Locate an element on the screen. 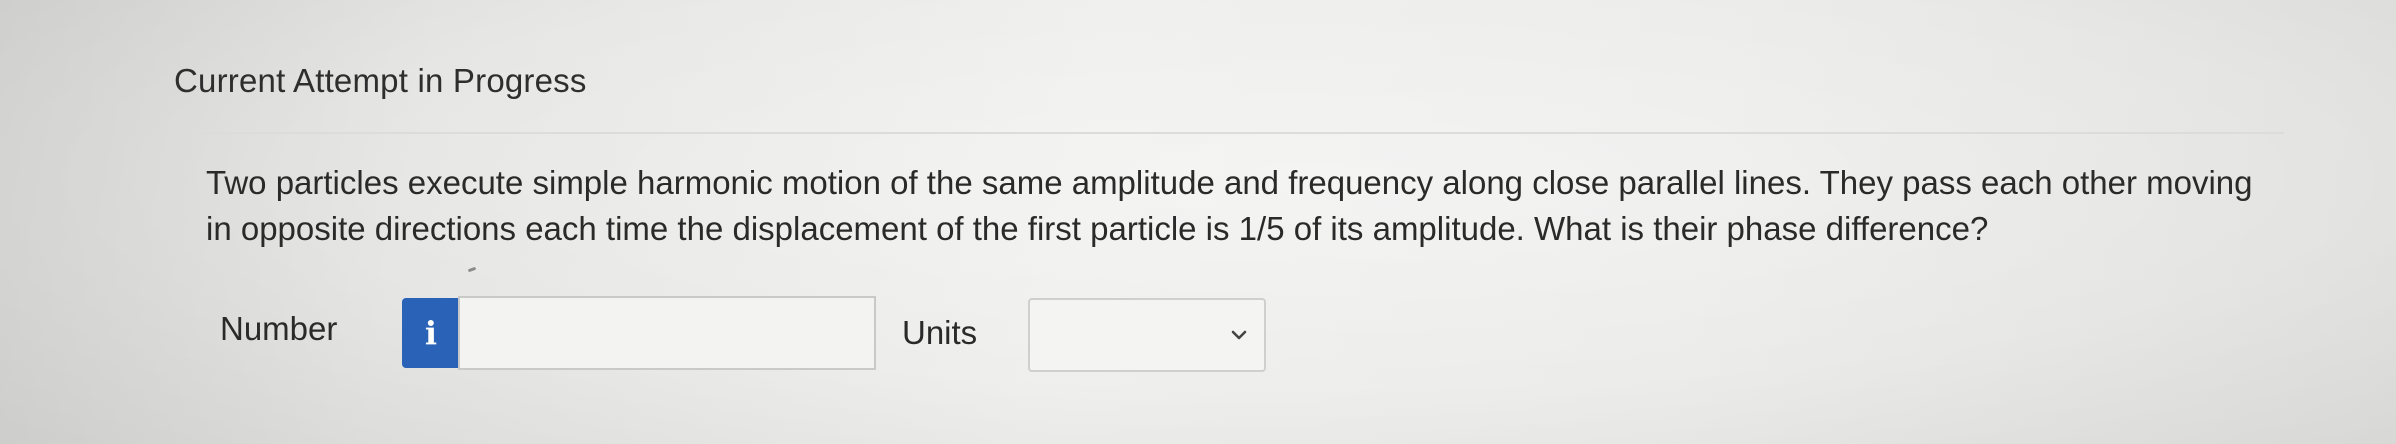 The height and width of the screenshot is (444, 2396). section-divider is located at coordinates (1229, 133).